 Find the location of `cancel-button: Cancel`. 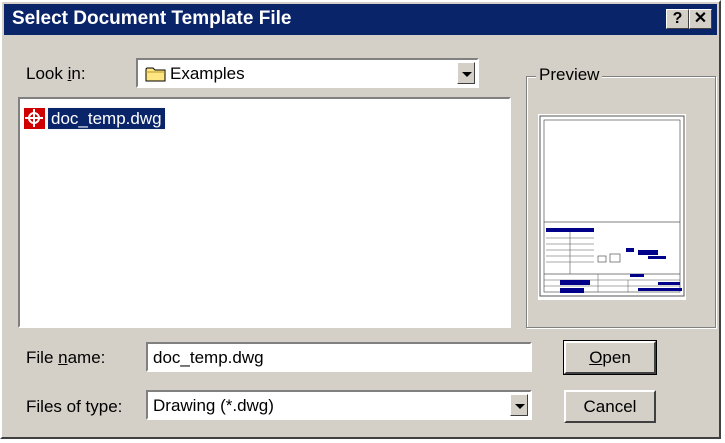

cancel-button: Cancel is located at coordinates (610, 406).